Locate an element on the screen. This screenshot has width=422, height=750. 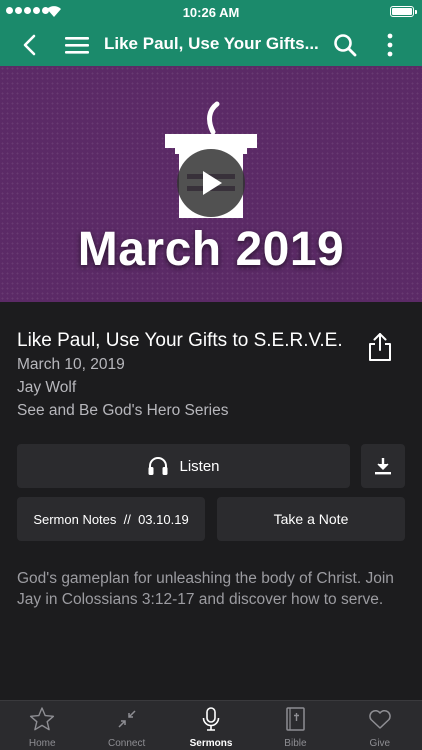
take-a-note-button: Take a Note is located at coordinates (311, 519).